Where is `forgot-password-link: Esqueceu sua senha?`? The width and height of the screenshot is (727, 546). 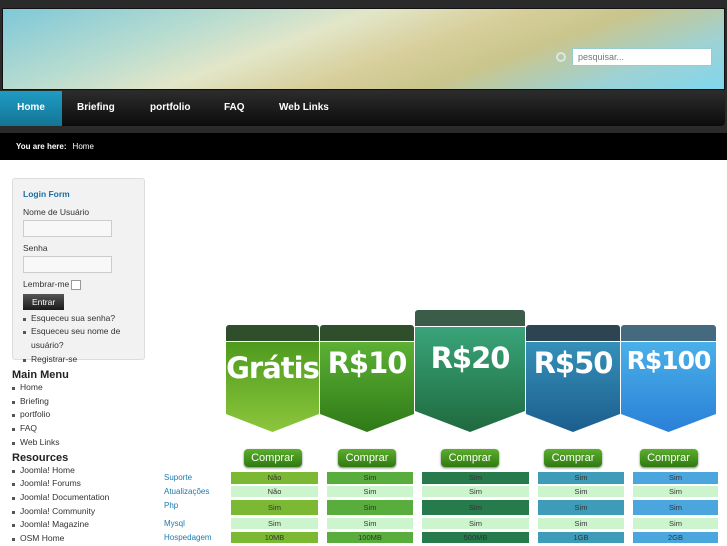 forgot-password-link: Esqueceu sua senha? is located at coordinates (83, 319).